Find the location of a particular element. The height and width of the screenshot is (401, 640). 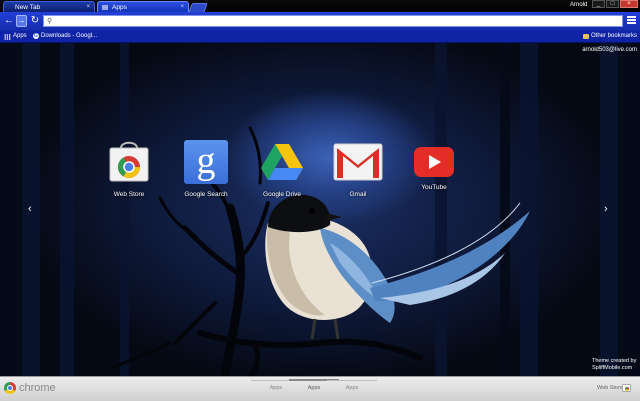

theme-credit: Theme created by SpliffMobile.com is located at coordinates (614, 365).